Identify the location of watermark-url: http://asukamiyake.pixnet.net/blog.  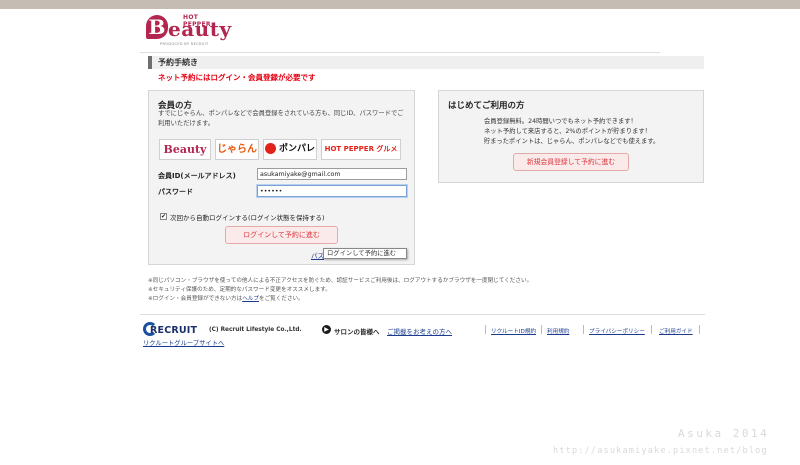
(660, 451).